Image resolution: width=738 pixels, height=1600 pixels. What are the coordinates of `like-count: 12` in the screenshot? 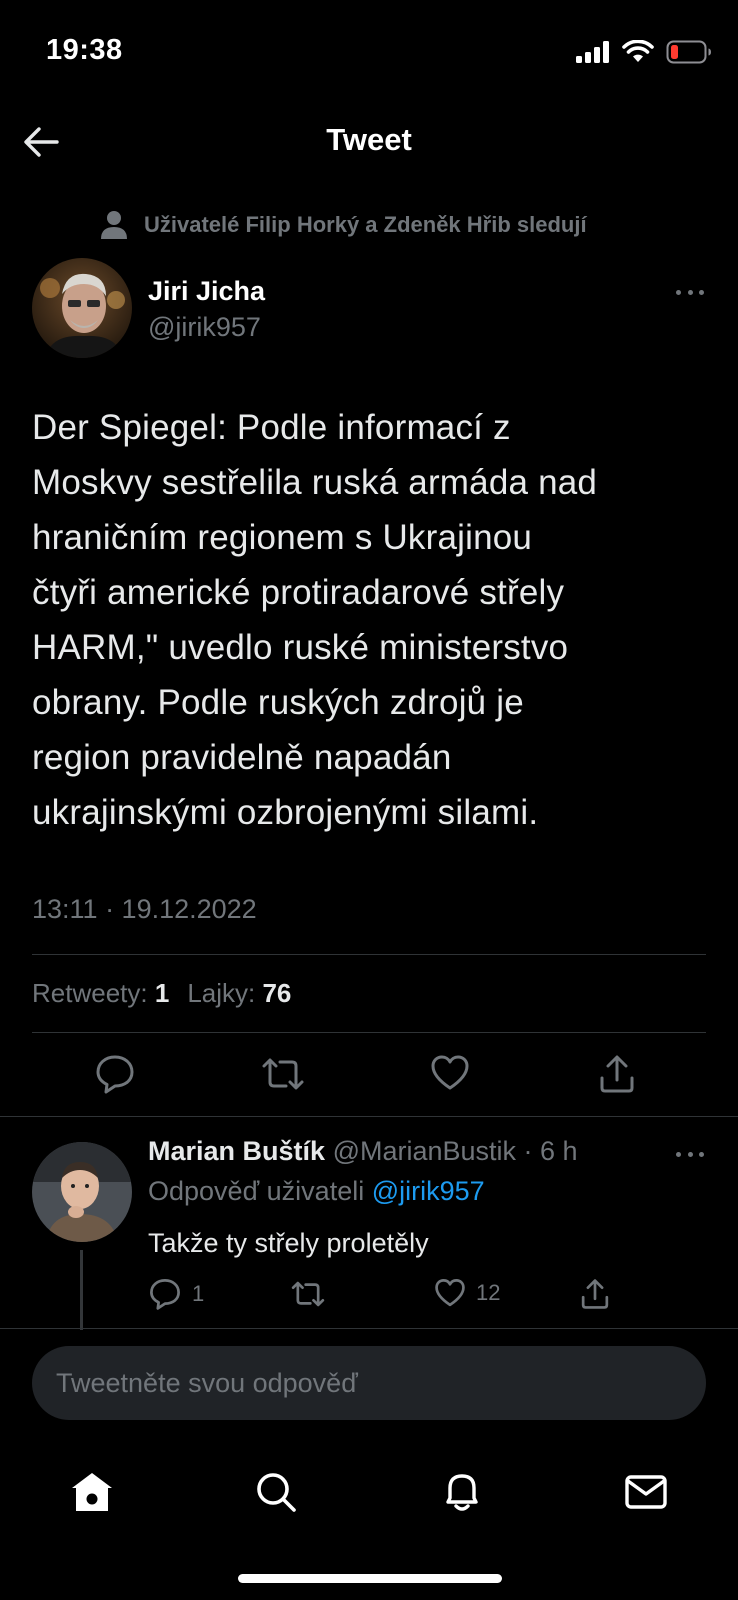 It's located at (488, 1292).